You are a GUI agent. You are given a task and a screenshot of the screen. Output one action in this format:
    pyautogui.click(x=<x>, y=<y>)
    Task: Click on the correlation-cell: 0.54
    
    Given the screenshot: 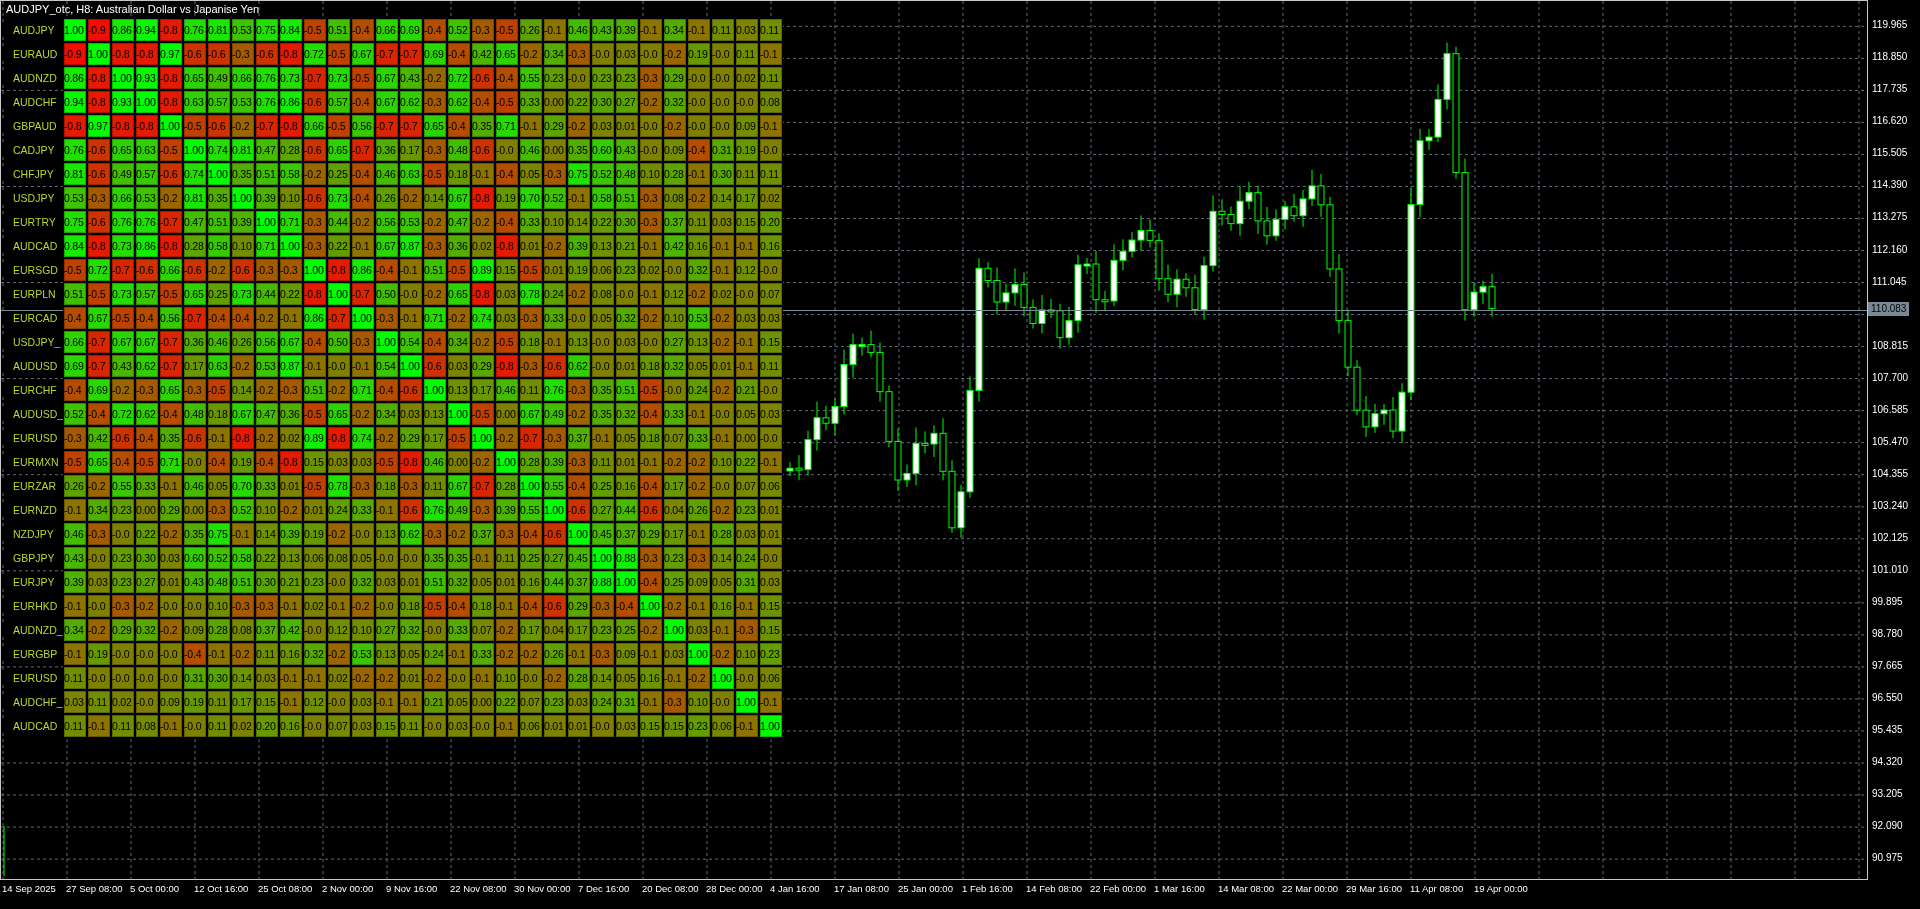 What is the action you would take?
    pyautogui.click(x=411, y=342)
    